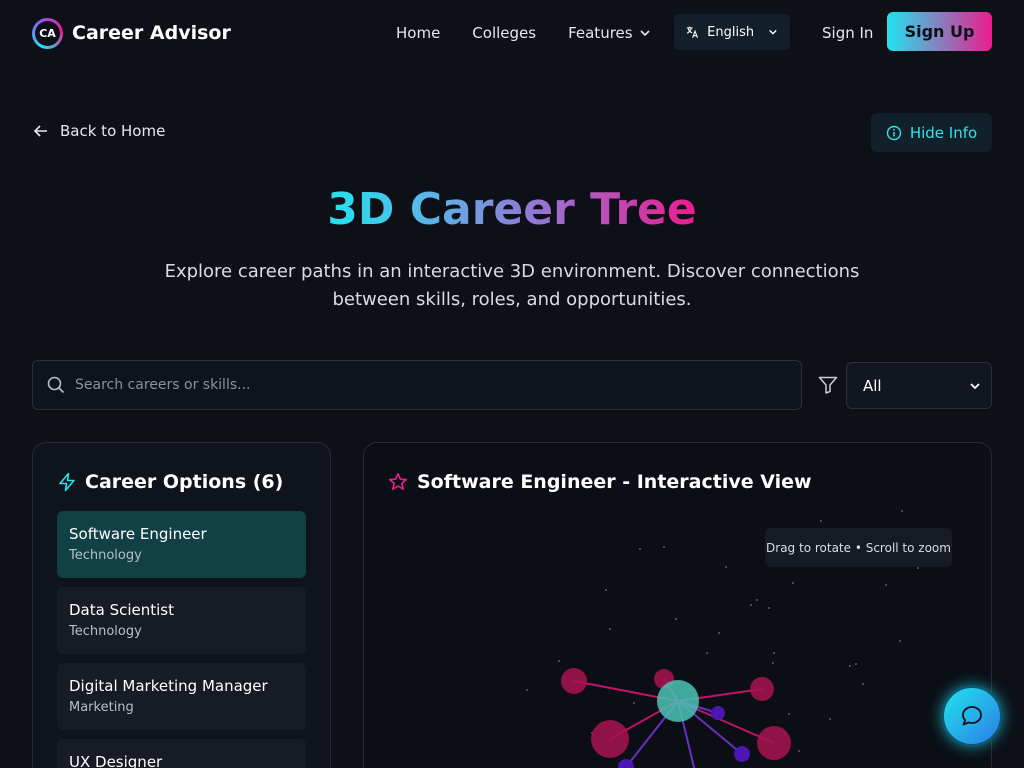 The image size is (1024, 768). I want to click on hide-info-button: Hide Info, so click(931, 132).